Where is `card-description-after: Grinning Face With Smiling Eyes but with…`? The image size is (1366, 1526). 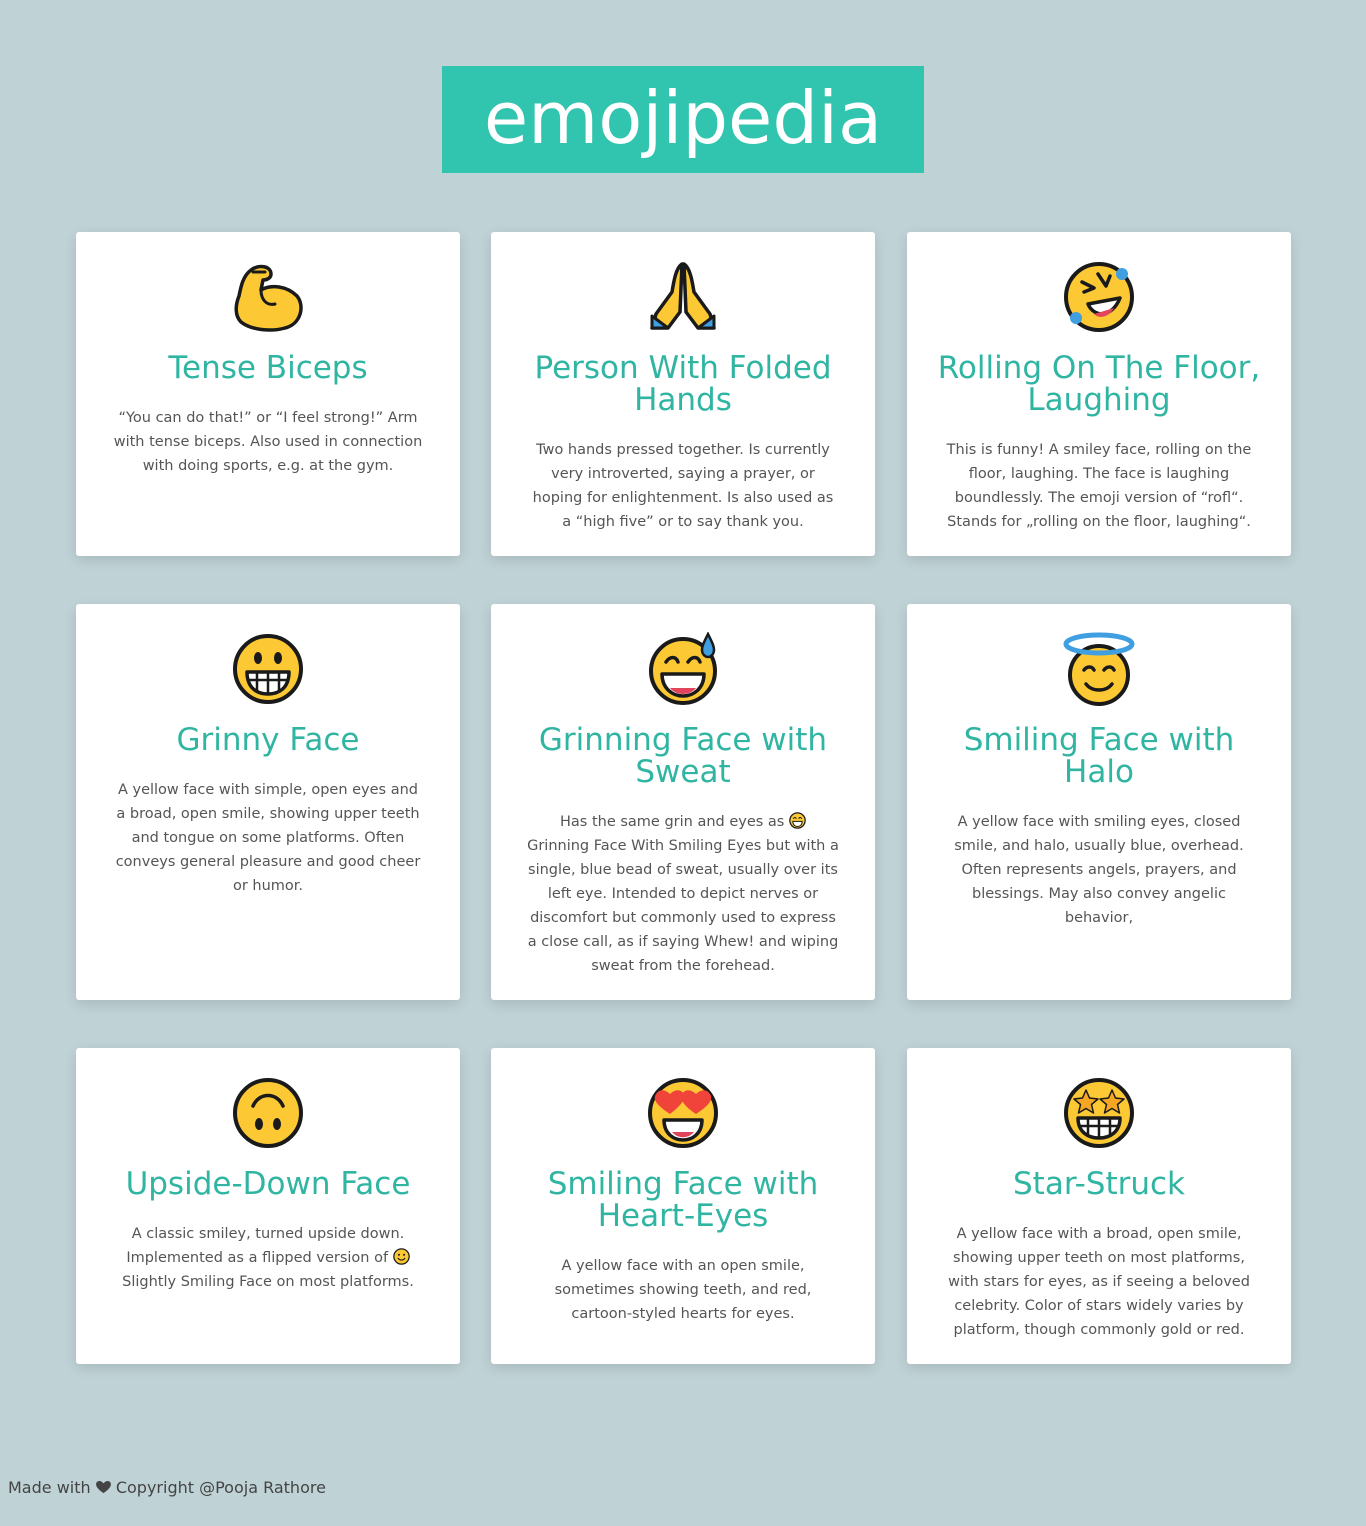
card-description-after: Grinning Face With Smiling Eyes but with… is located at coordinates (683, 906).